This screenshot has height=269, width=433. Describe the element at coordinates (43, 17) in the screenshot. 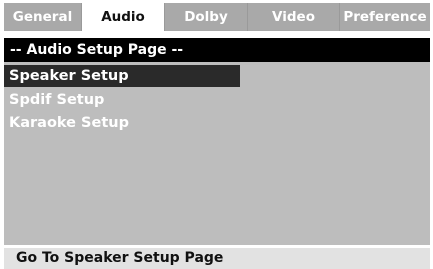

I see `tab-general: General` at that location.